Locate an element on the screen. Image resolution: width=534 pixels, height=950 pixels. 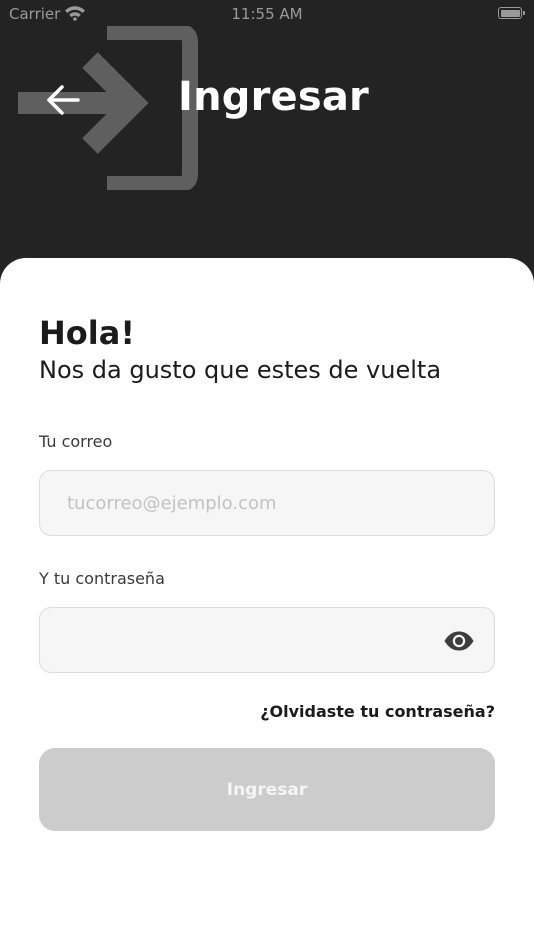
email-field is located at coordinates (267, 503).